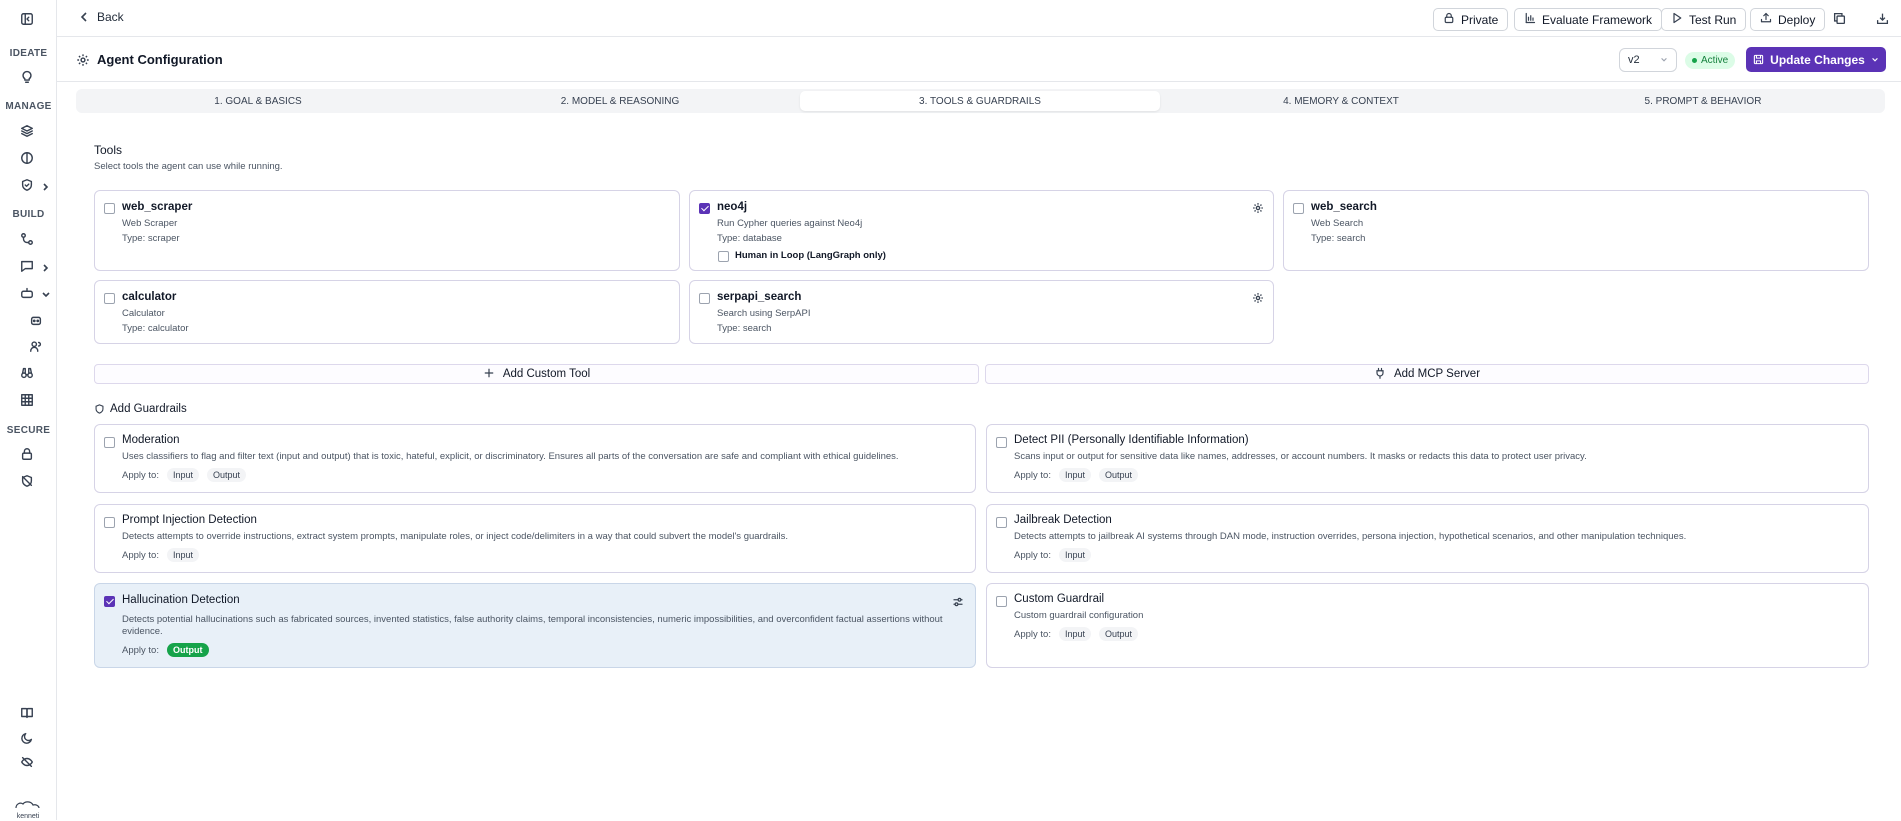 This screenshot has width=1901, height=821. I want to click on status-dot, so click(1694, 60).